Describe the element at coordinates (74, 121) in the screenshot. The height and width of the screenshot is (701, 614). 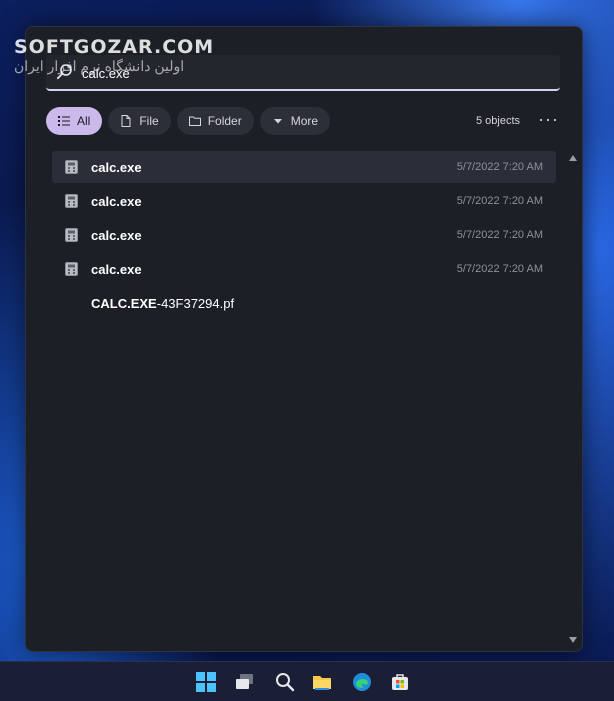
I see `filter-all-button: All` at that location.